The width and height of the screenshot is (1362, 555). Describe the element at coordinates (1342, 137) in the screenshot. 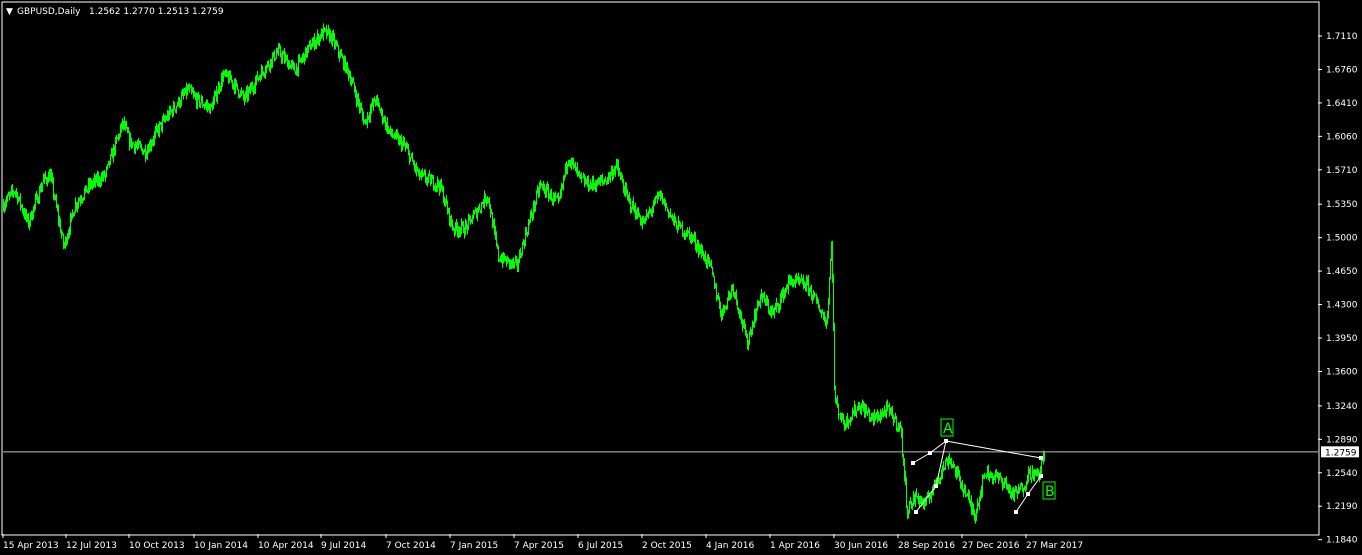

I see `y-tick-label: 1.6060` at that location.